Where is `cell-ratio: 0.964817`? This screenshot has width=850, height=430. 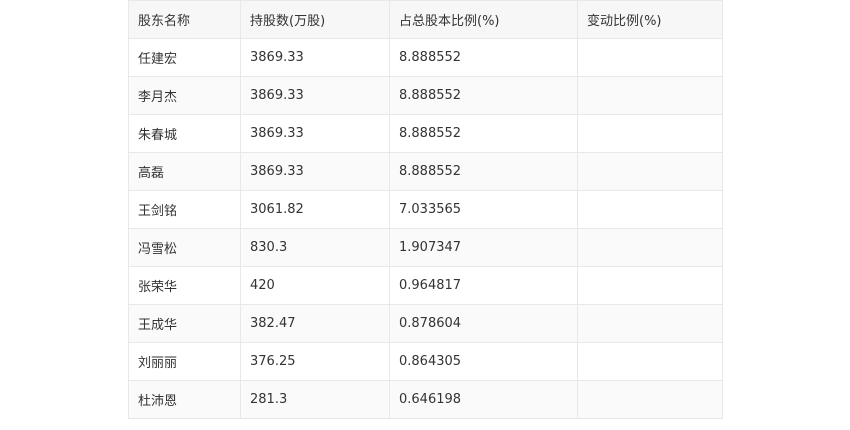
cell-ratio: 0.964817 is located at coordinates (483, 285).